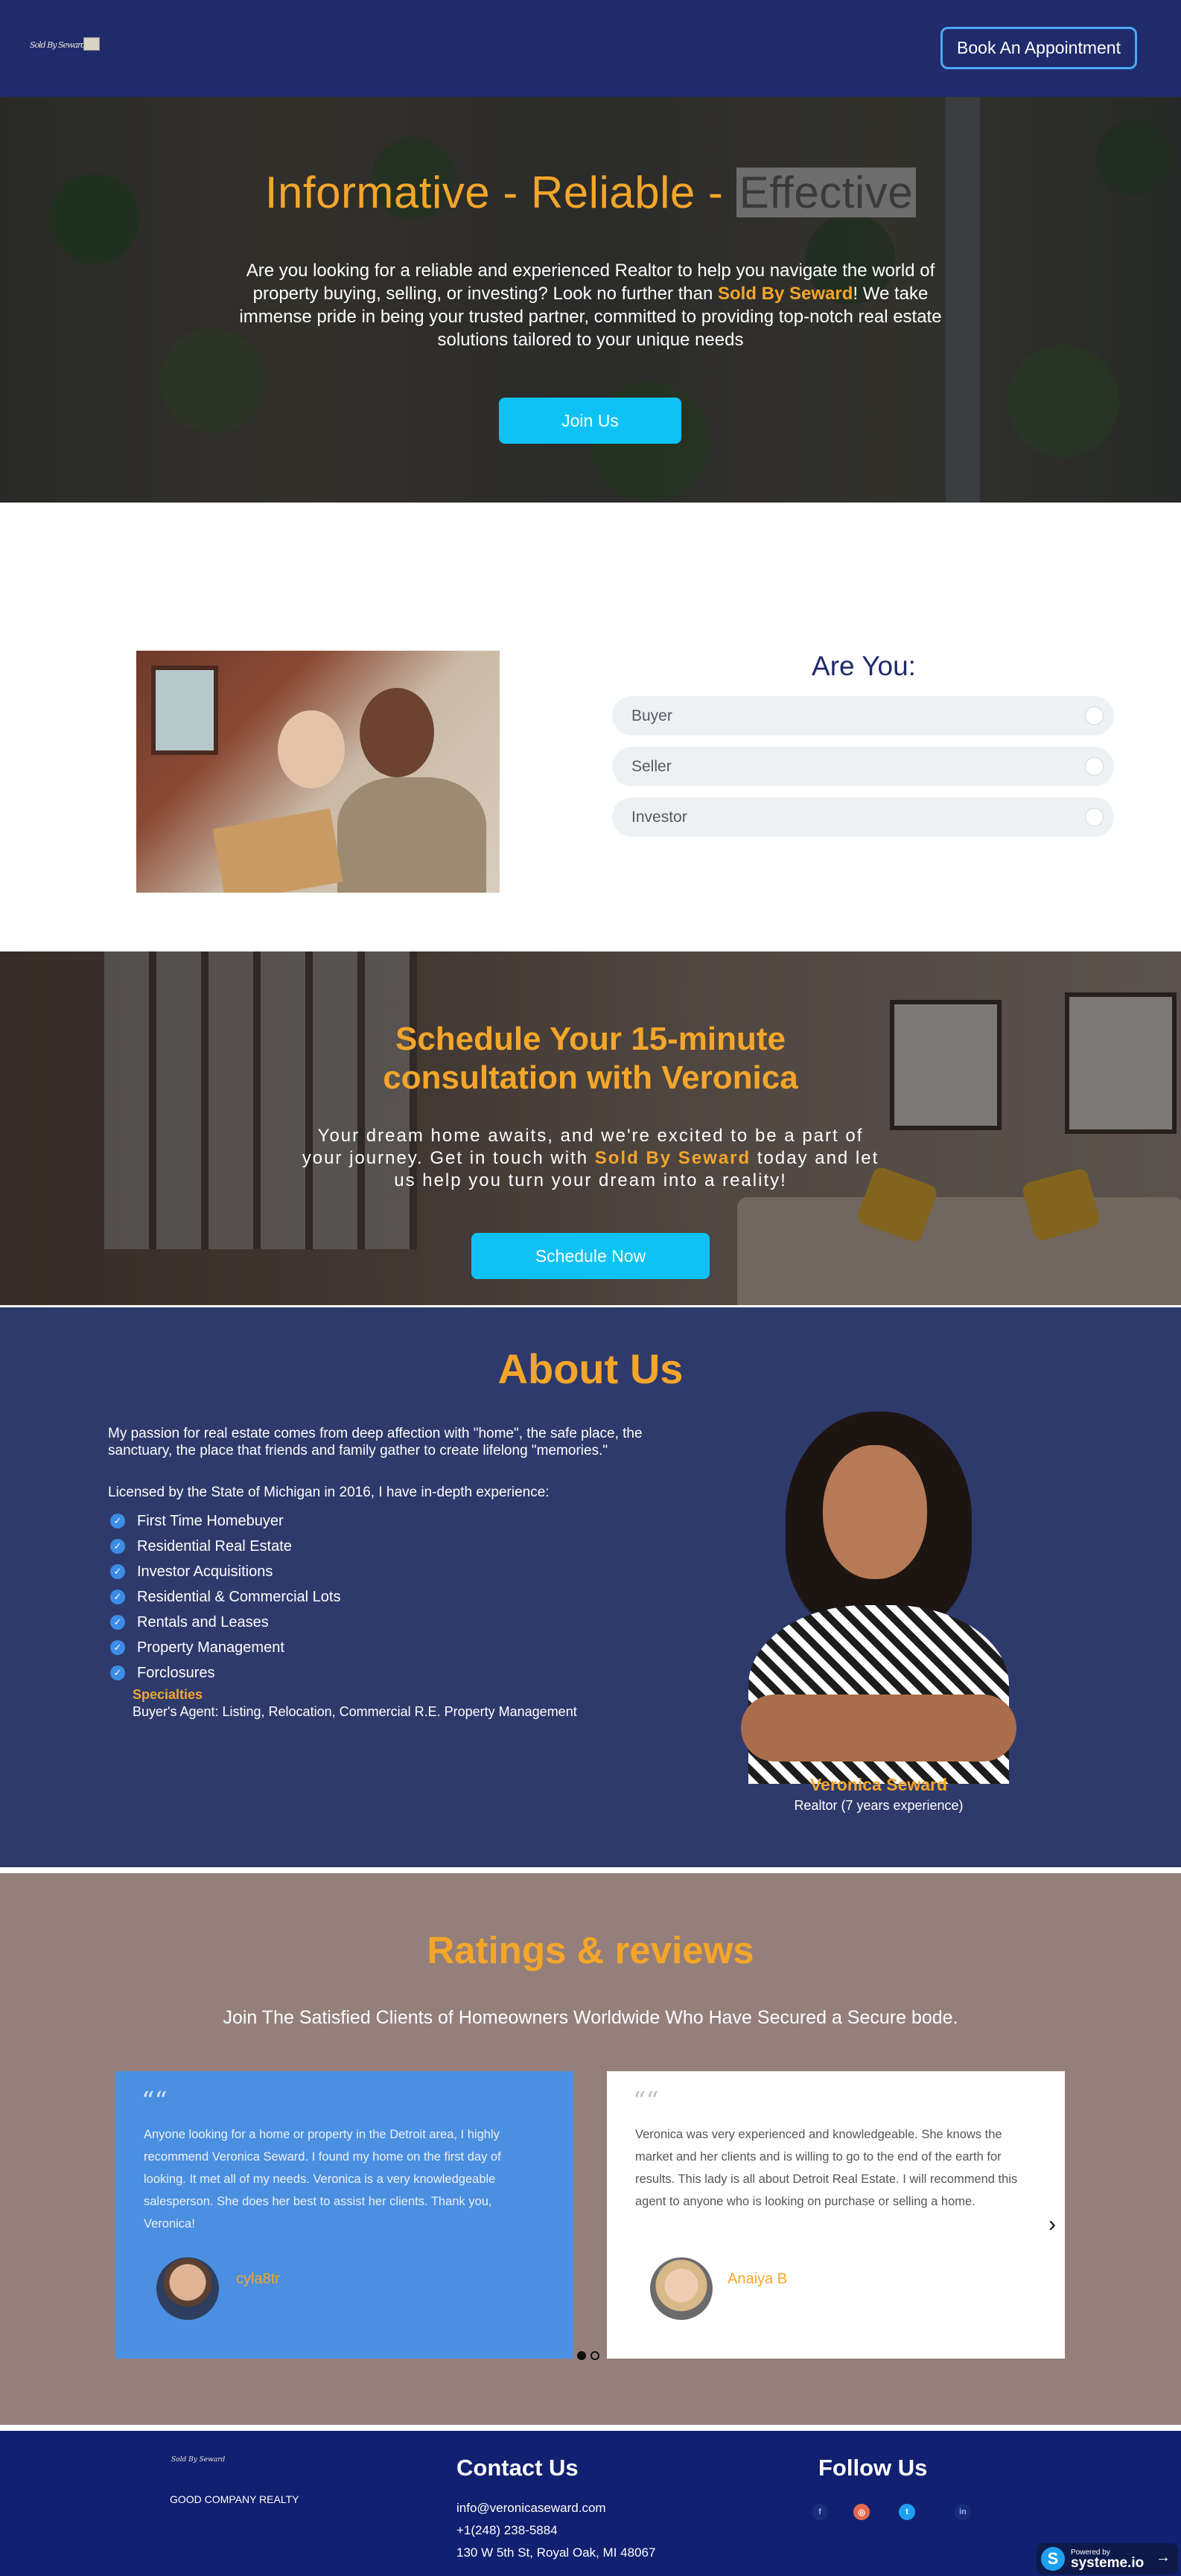 Image resolution: width=1181 pixels, height=2576 pixels. Describe the element at coordinates (590, 1368) in the screenshot. I see `about-title: About Us` at that location.